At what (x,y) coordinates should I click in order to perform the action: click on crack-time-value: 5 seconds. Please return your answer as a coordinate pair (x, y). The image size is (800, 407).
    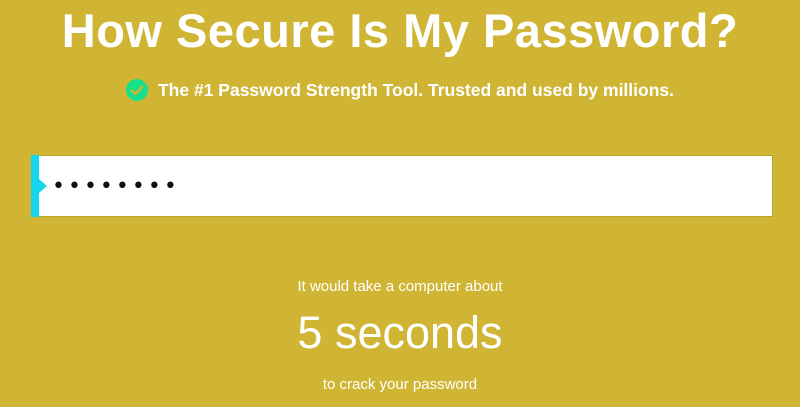
    Looking at the image, I should click on (400, 332).